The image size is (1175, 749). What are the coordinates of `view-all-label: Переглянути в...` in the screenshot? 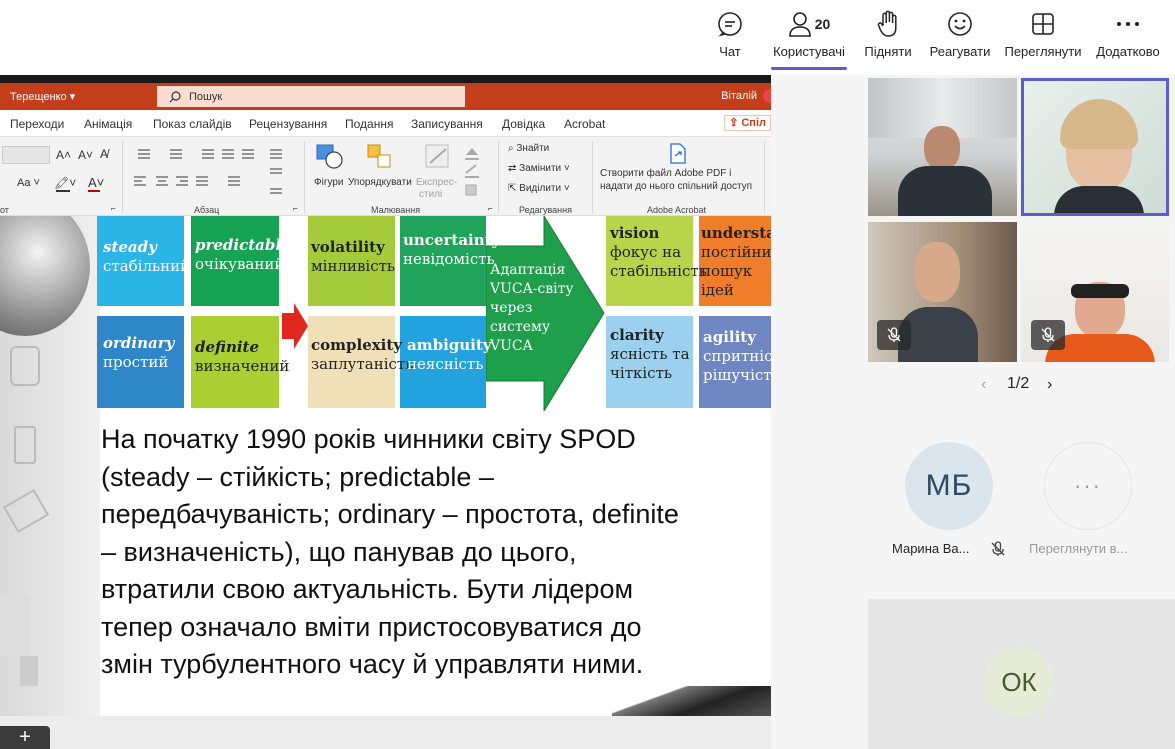 It's located at (1078, 548).